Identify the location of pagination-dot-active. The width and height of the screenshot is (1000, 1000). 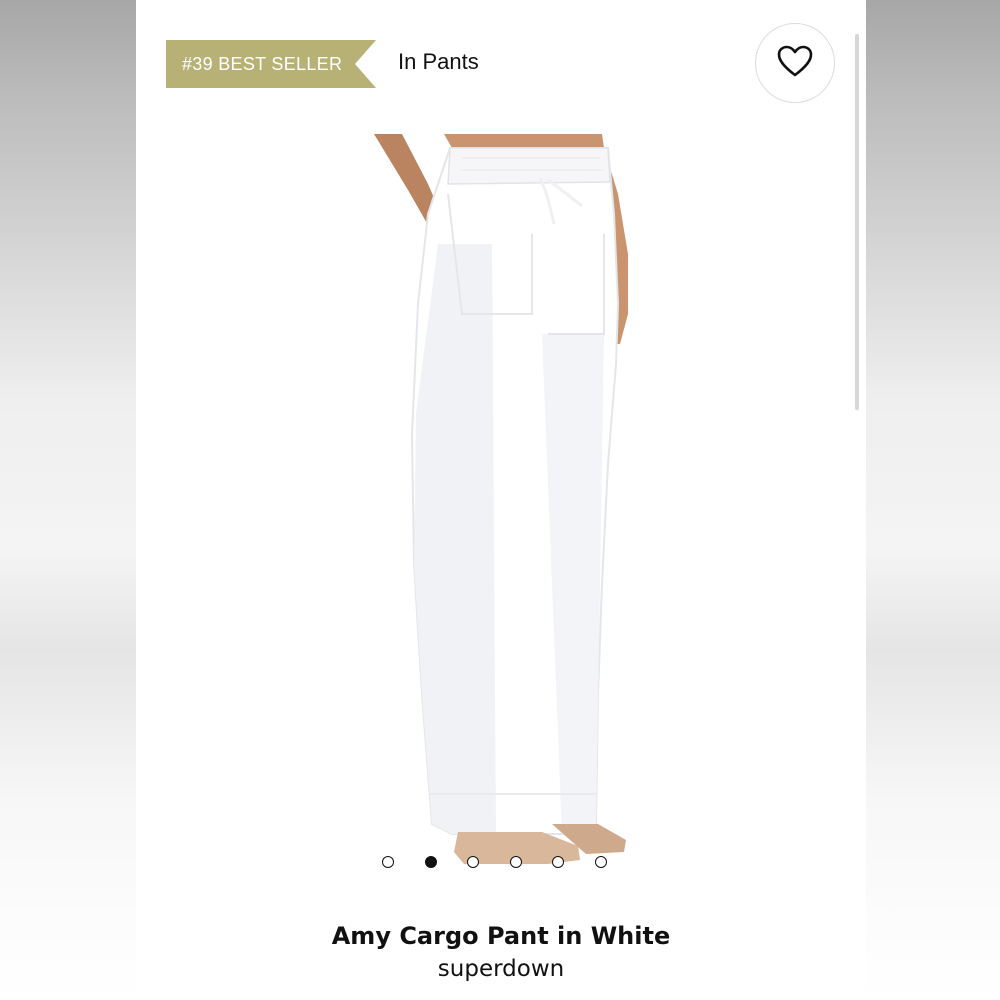
(430, 862).